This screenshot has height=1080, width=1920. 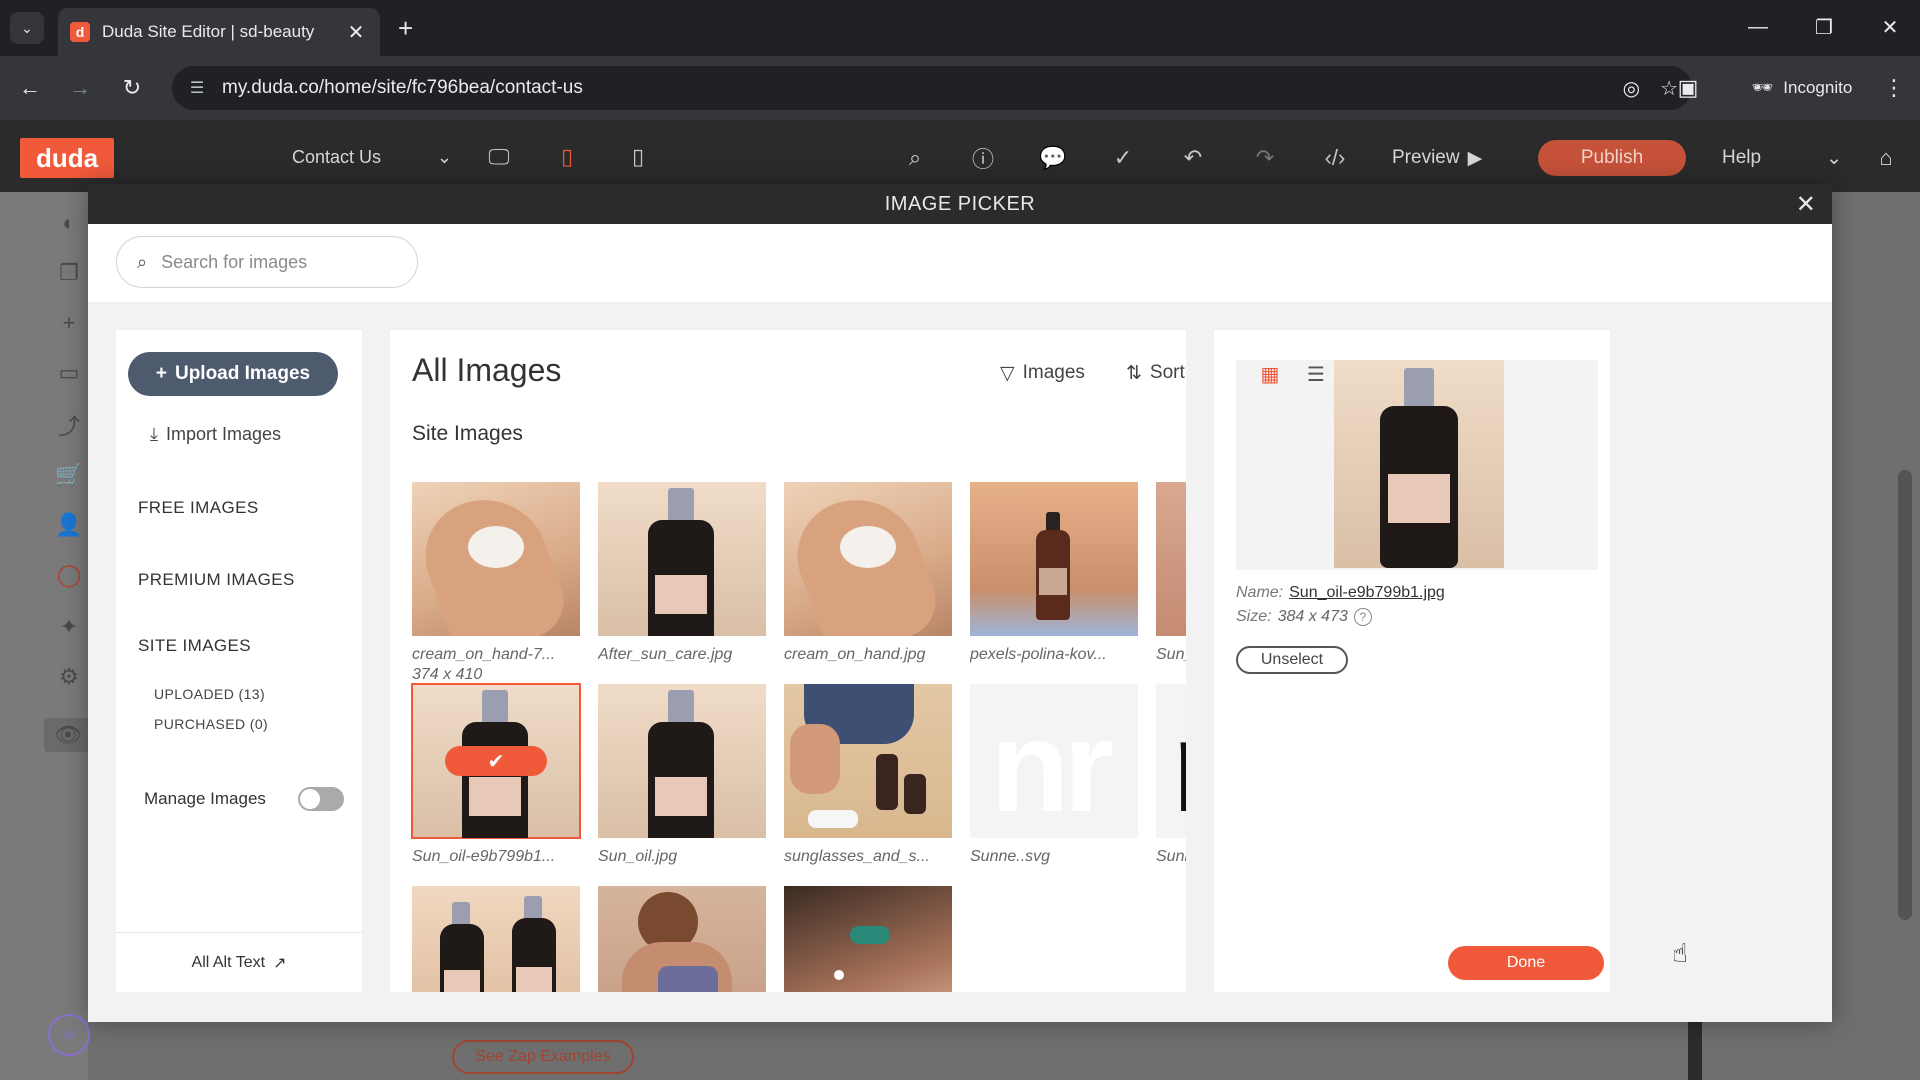 What do you see at coordinates (69, 525) in the screenshot?
I see `users-icon: 👤` at bounding box center [69, 525].